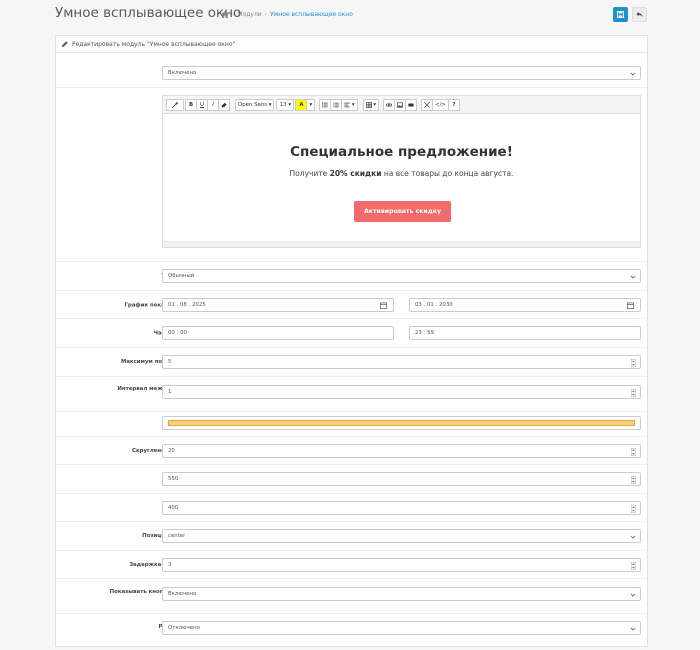 Image resolution: width=700 pixels, height=650 pixels. Describe the element at coordinates (325, 104) in the screenshot. I see `list-ul-icon` at that location.